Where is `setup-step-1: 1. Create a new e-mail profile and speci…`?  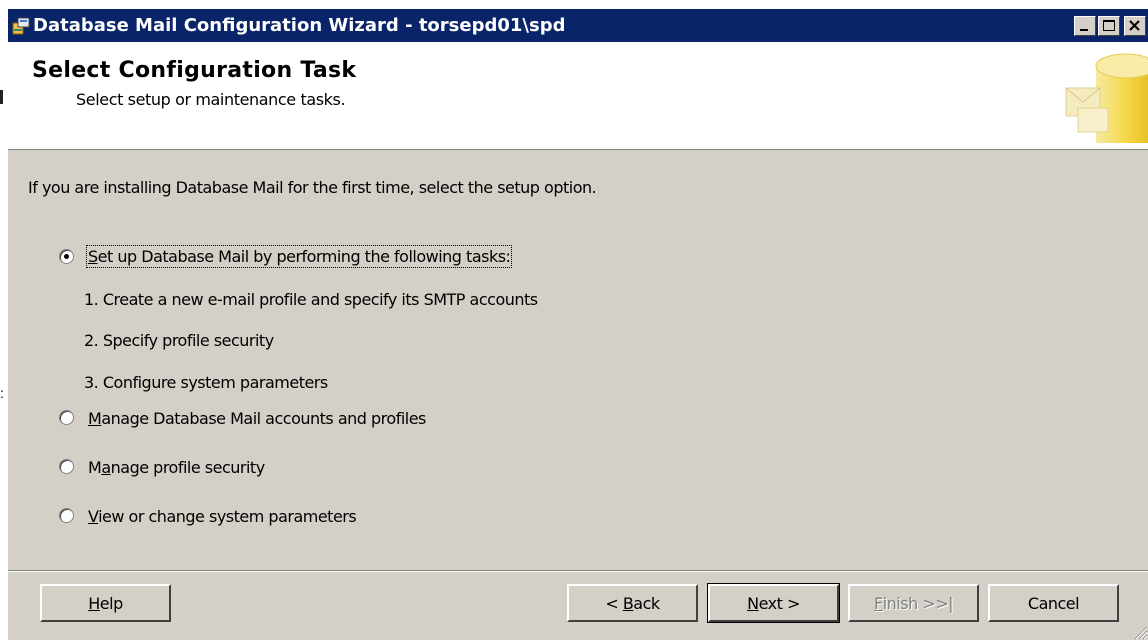 setup-step-1: 1. Create a new e-mail profile and speci… is located at coordinates (311, 299).